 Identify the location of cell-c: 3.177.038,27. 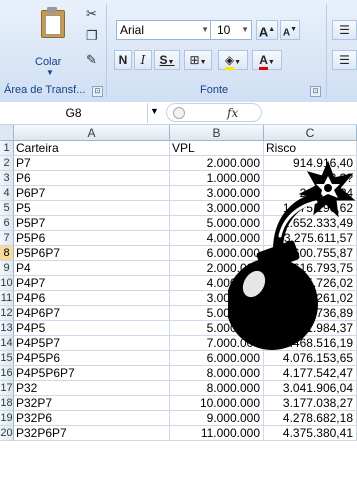
(310, 403).